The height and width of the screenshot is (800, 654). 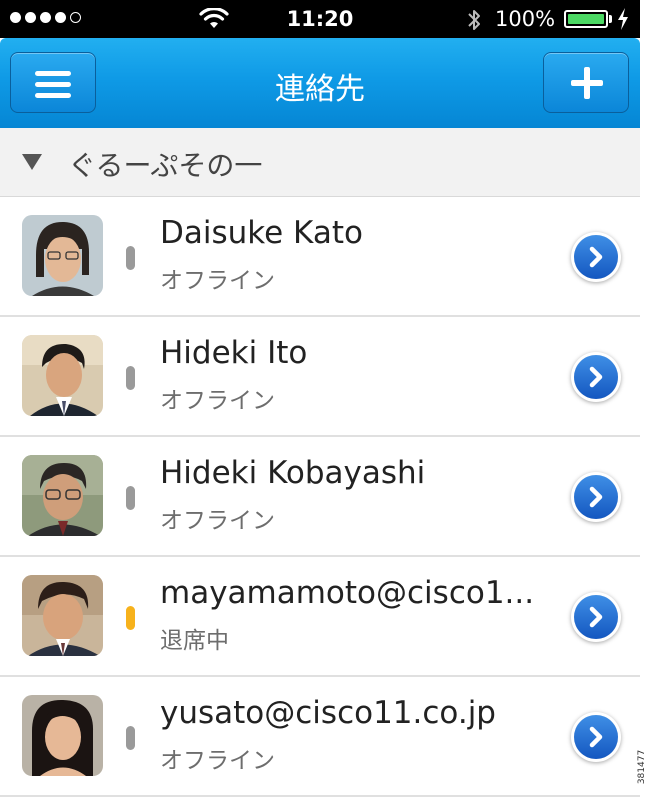 I want to click on contact-row: yusato@cisco11.co.jp オフライン, so click(x=320, y=737).